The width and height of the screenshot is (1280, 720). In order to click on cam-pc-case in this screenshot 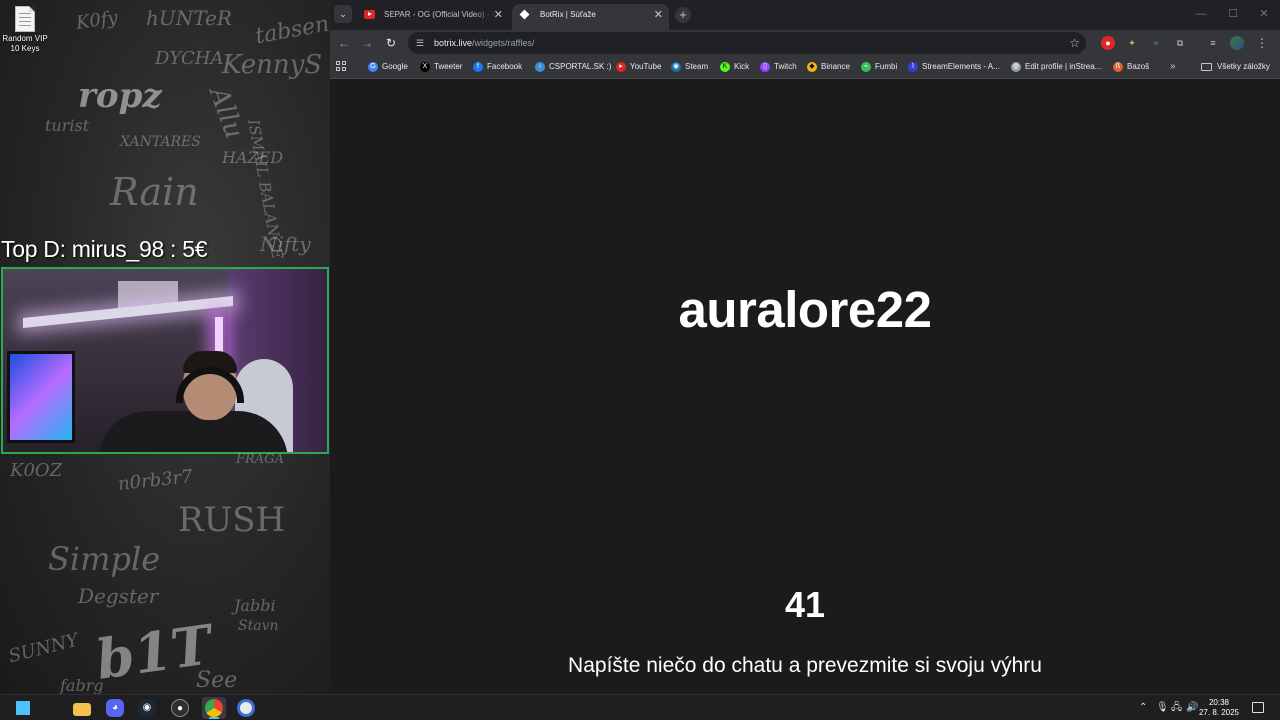, I will do `click(41, 397)`.